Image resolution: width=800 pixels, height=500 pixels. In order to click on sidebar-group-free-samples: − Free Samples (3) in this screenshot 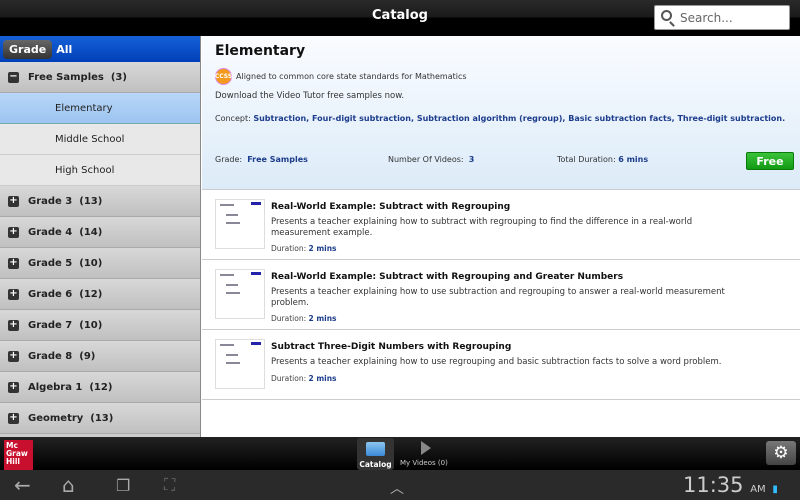, I will do `click(100, 77)`.